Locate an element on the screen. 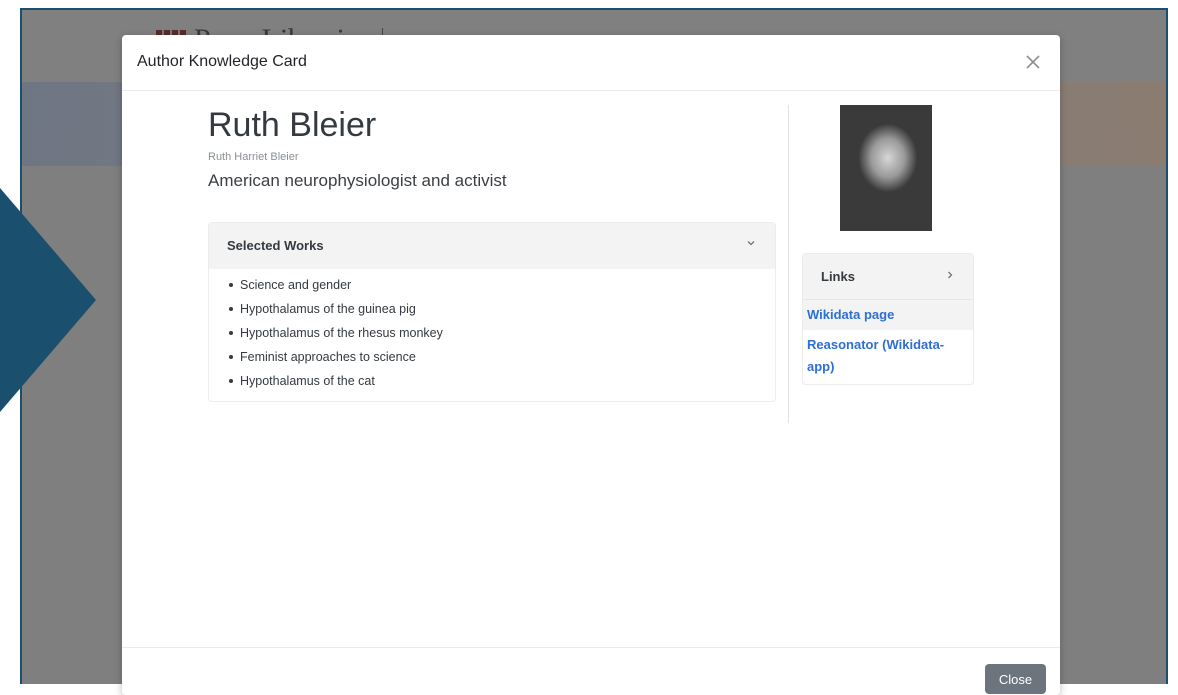 This screenshot has height=695, width=1178. close-button: Close is located at coordinates (1015, 679).